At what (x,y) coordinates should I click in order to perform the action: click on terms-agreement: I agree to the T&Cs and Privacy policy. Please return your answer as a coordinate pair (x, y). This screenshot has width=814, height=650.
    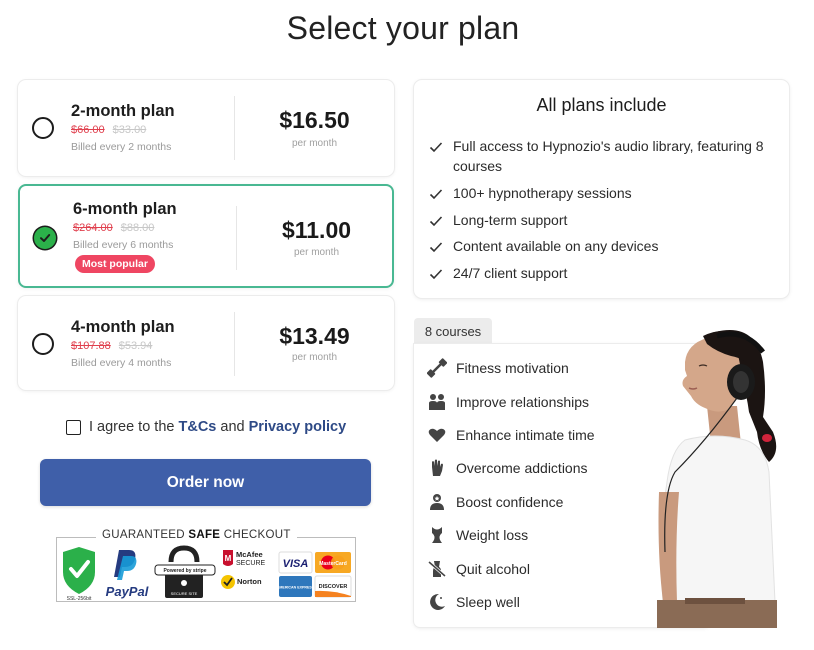
    Looking at the image, I should click on (206, 427).